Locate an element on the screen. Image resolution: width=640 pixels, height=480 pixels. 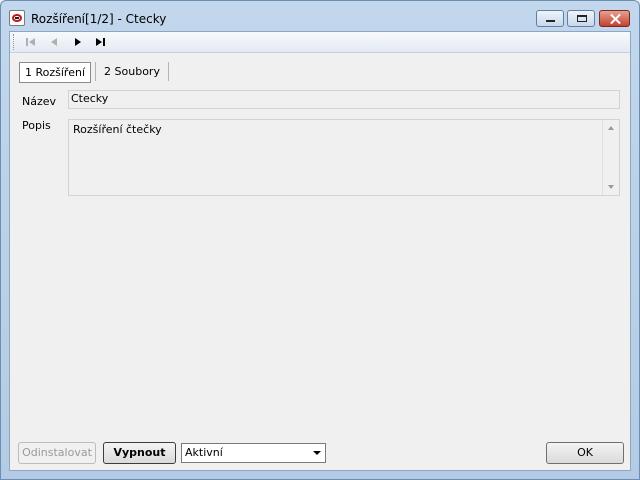
next-record-icon is located at coordinates (78, 42).